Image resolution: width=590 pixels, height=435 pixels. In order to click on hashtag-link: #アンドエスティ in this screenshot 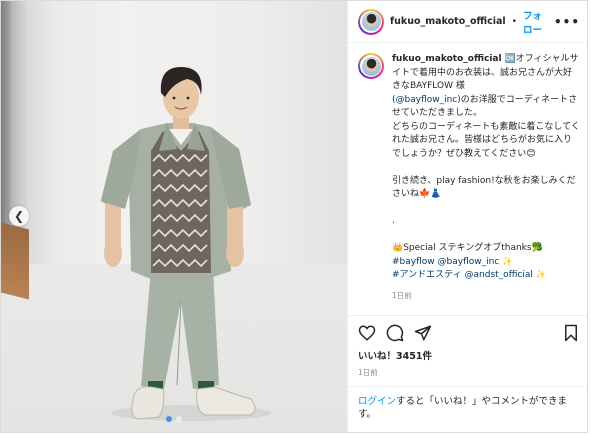, I will do `click(427, 275)`.